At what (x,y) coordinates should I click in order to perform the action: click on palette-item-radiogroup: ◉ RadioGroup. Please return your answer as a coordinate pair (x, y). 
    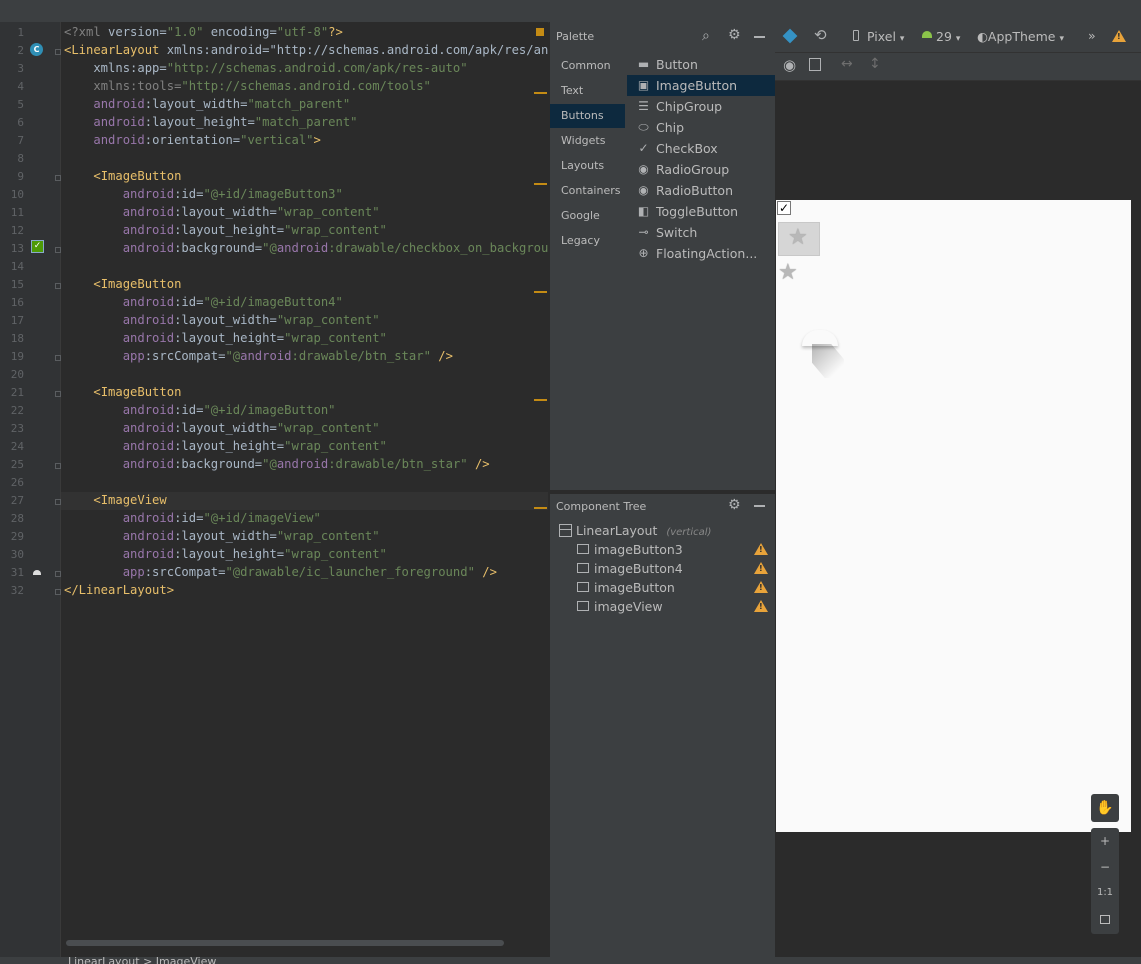
    Looking at the image, I should click on (701, 169).